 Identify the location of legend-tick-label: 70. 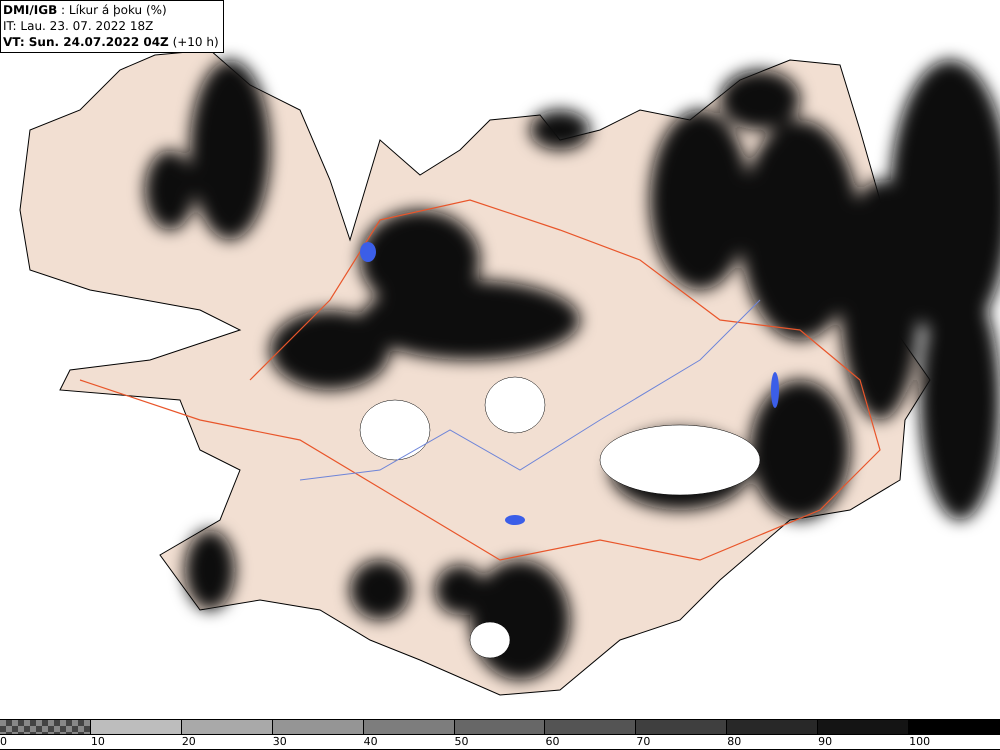
(643, 742).